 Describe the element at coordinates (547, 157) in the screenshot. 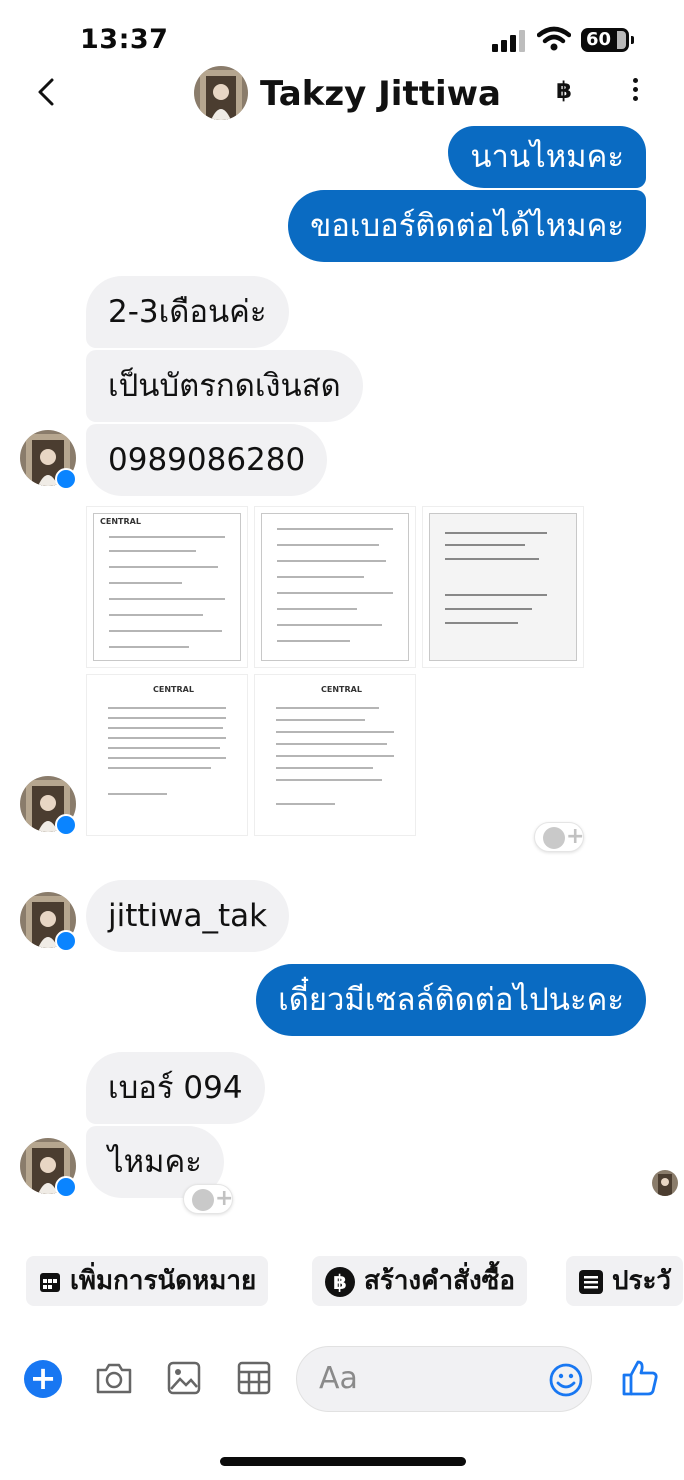

I see `message-bubble-out: นานไหมคะ` at that location.